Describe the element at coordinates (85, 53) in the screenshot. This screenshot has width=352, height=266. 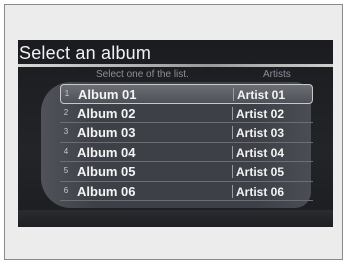
I see `screen-title: Select an album` at that location.